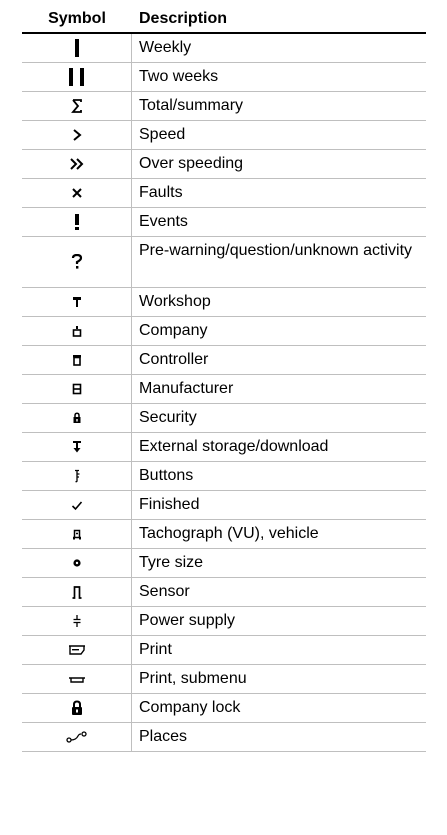  What do you see at coordinates (224, 418) in the screenshot?
I see `table-row: Security` at bounding box center [224, 418].